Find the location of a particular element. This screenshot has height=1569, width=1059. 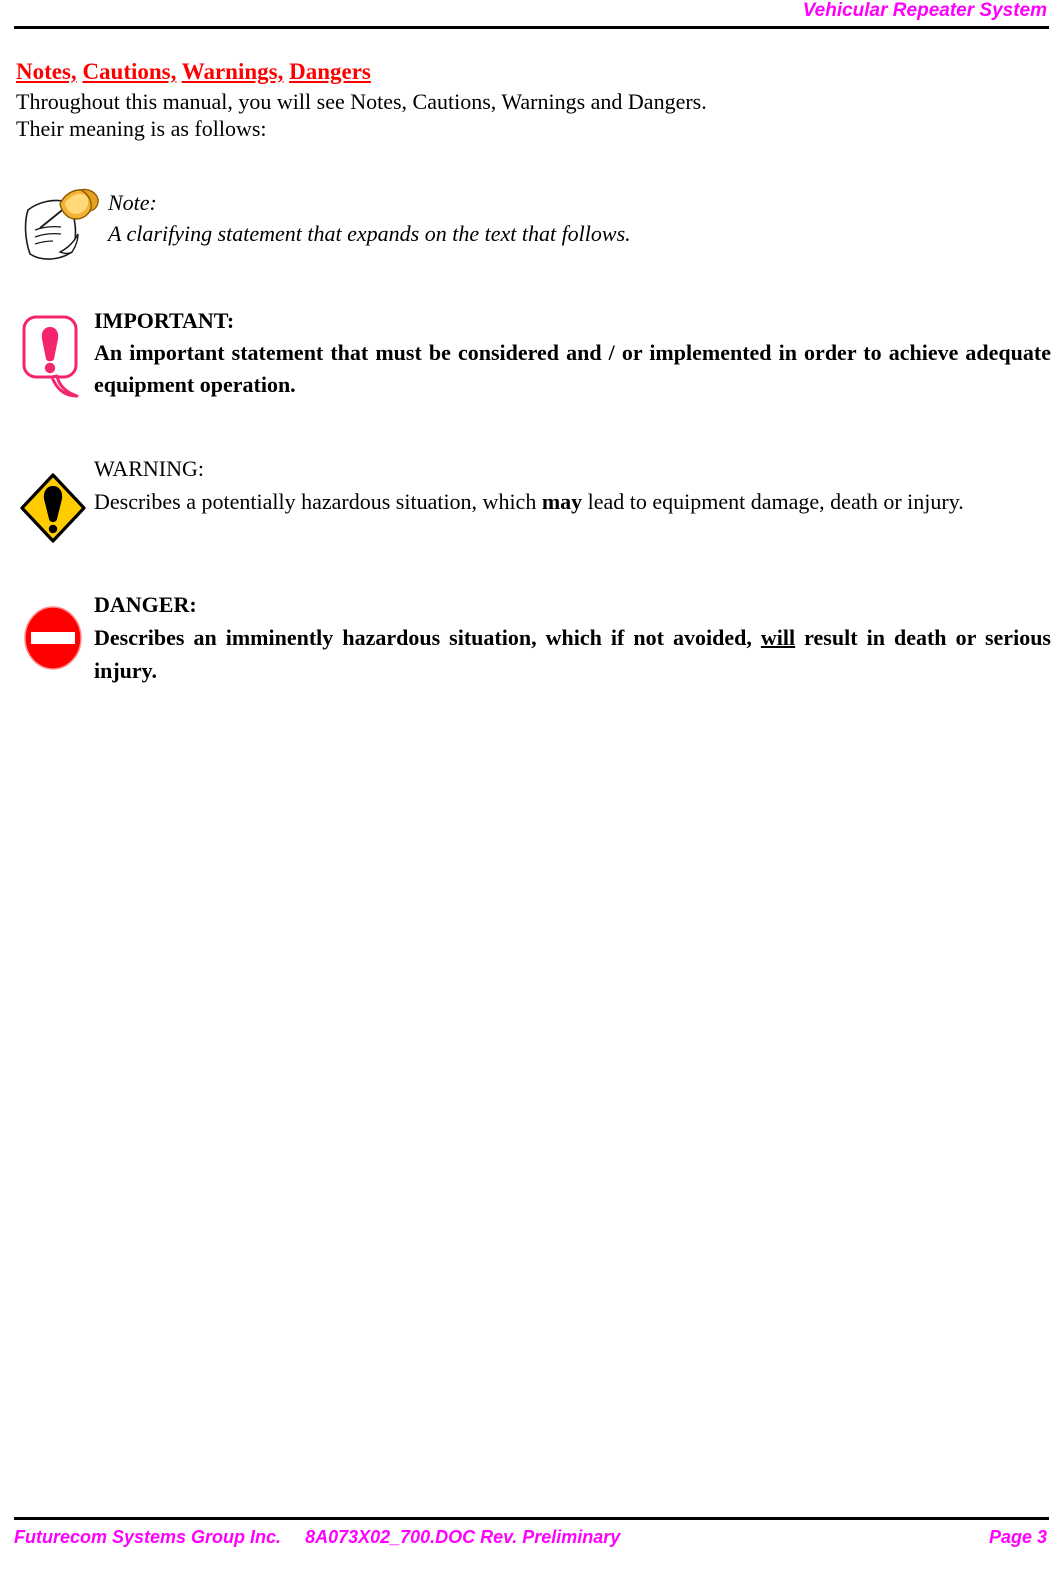

footer-document-name: 8A073X02_700.DOC Rev. Preliminary is located at coordinates (463, 1537).